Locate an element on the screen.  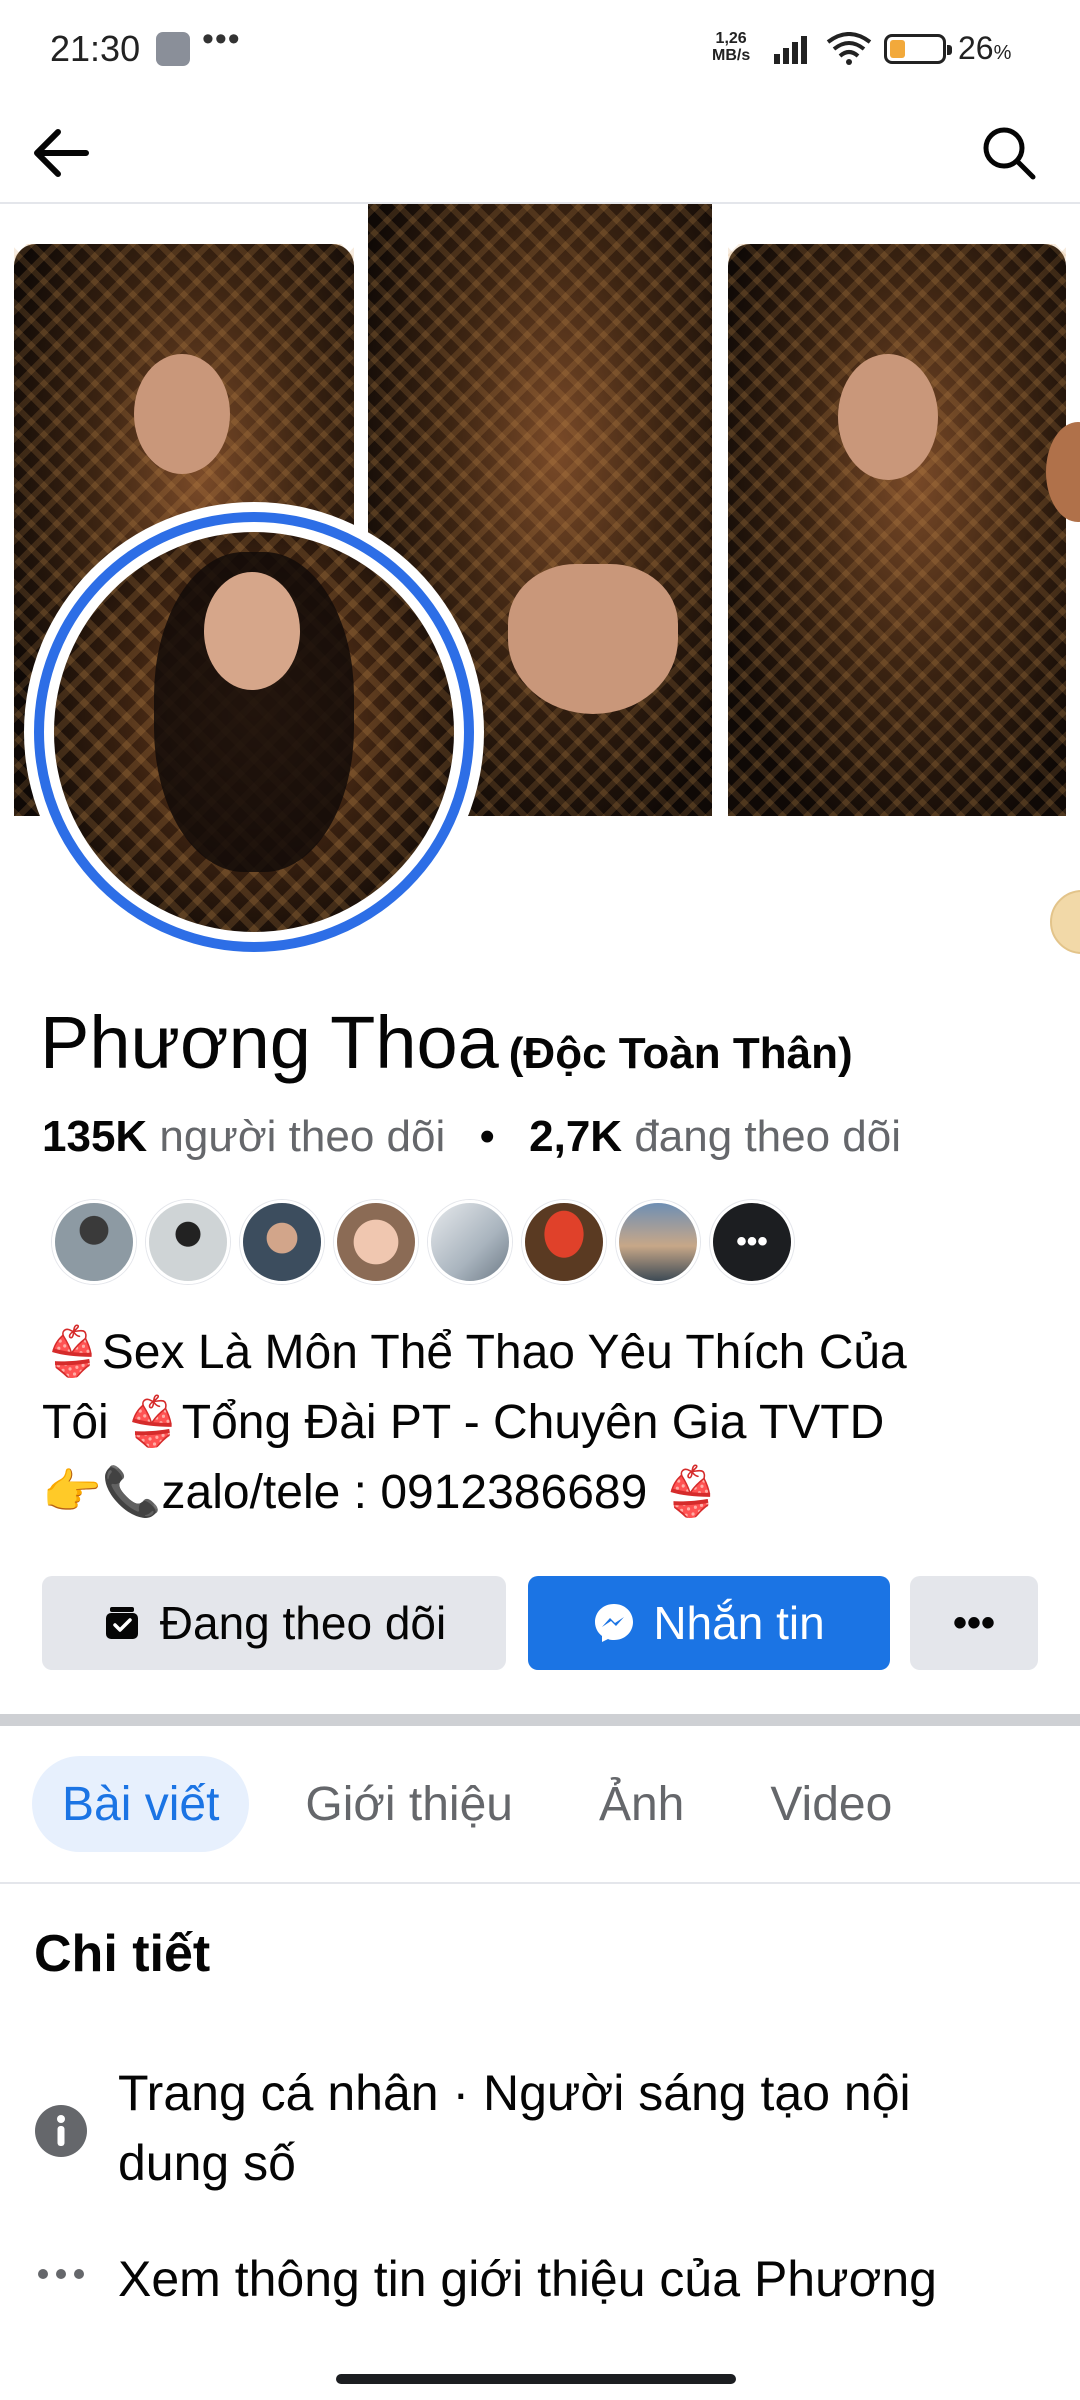
profile-name: Phương Thoa (Độc Toàn Thân) is located at coordinates (446, 1042).